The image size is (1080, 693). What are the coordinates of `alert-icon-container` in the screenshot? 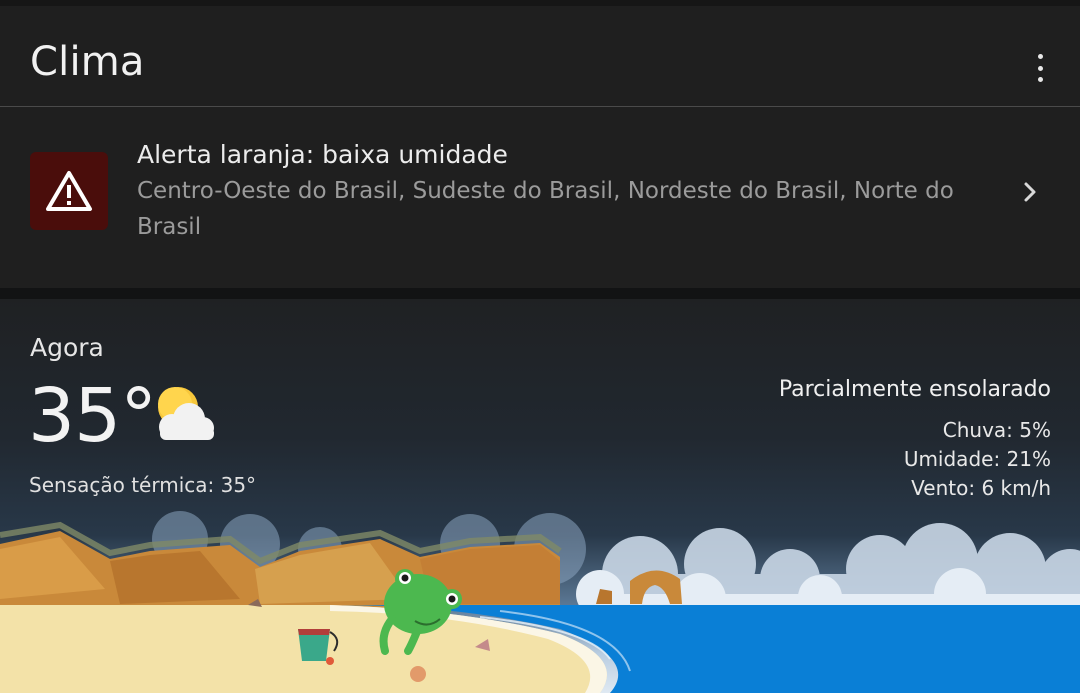 It's located at (69, 191).